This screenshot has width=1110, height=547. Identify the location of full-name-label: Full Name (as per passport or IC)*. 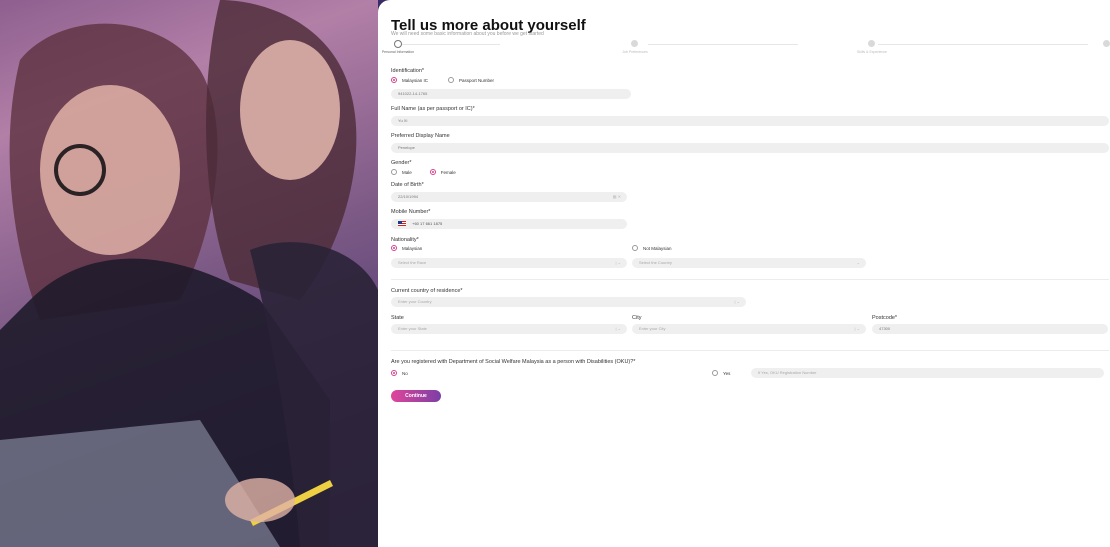
(433, 109).